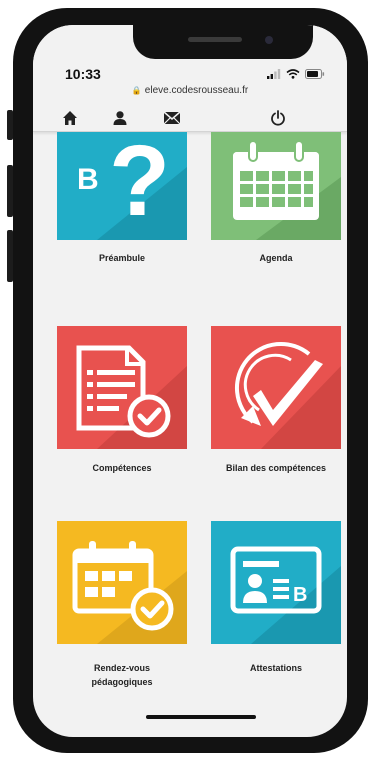 This screenshot has height=760, width=380. I want to click on tile-bilan-des-competences, so click(276, 387).